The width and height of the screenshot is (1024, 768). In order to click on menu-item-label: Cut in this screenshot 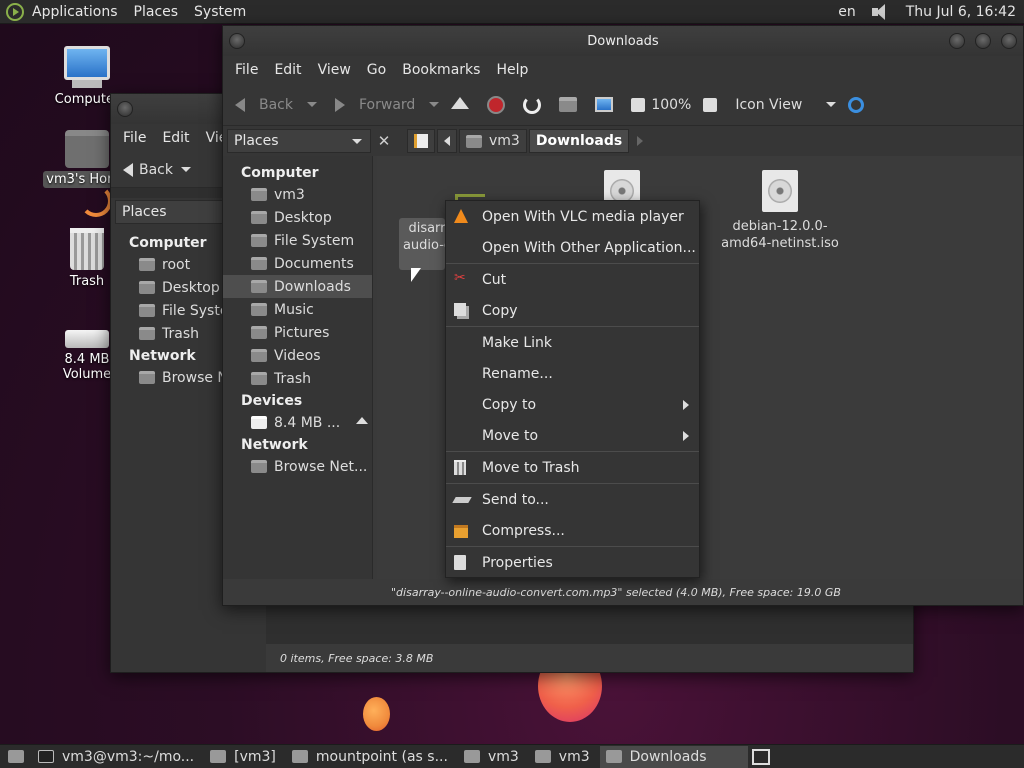, I will do `click(494, 279)`.